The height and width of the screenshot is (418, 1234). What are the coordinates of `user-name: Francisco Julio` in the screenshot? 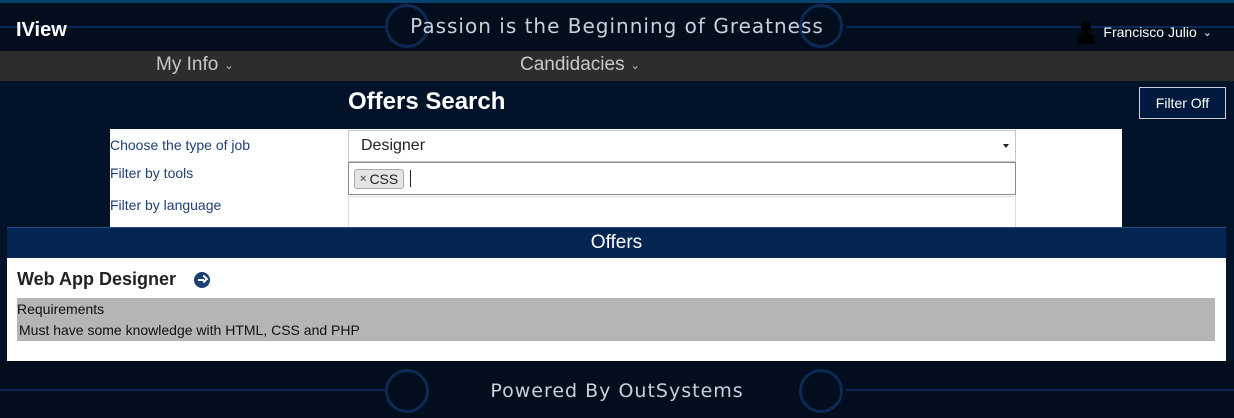 It's located at (1150, 32).